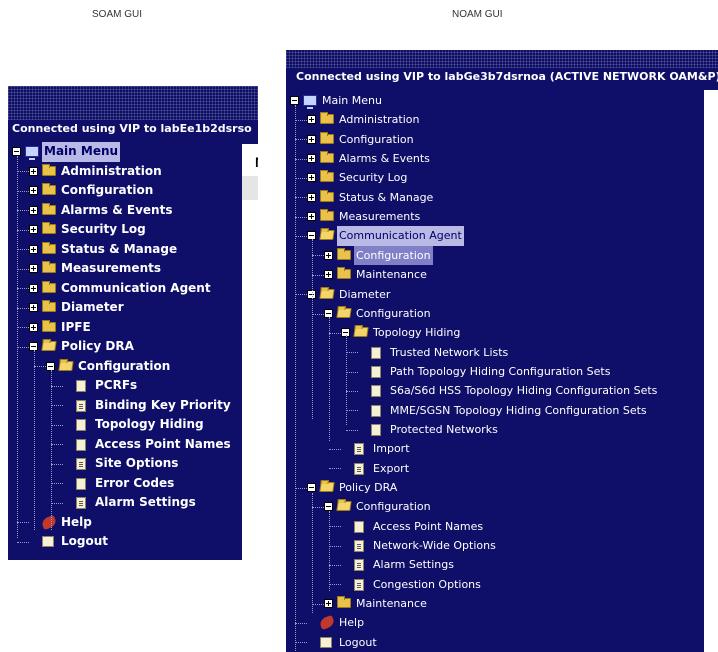 The width and height of the screenshot is (718, 652). I want to click on soam-menu-label: Topology Hiding, so click(149, 424).